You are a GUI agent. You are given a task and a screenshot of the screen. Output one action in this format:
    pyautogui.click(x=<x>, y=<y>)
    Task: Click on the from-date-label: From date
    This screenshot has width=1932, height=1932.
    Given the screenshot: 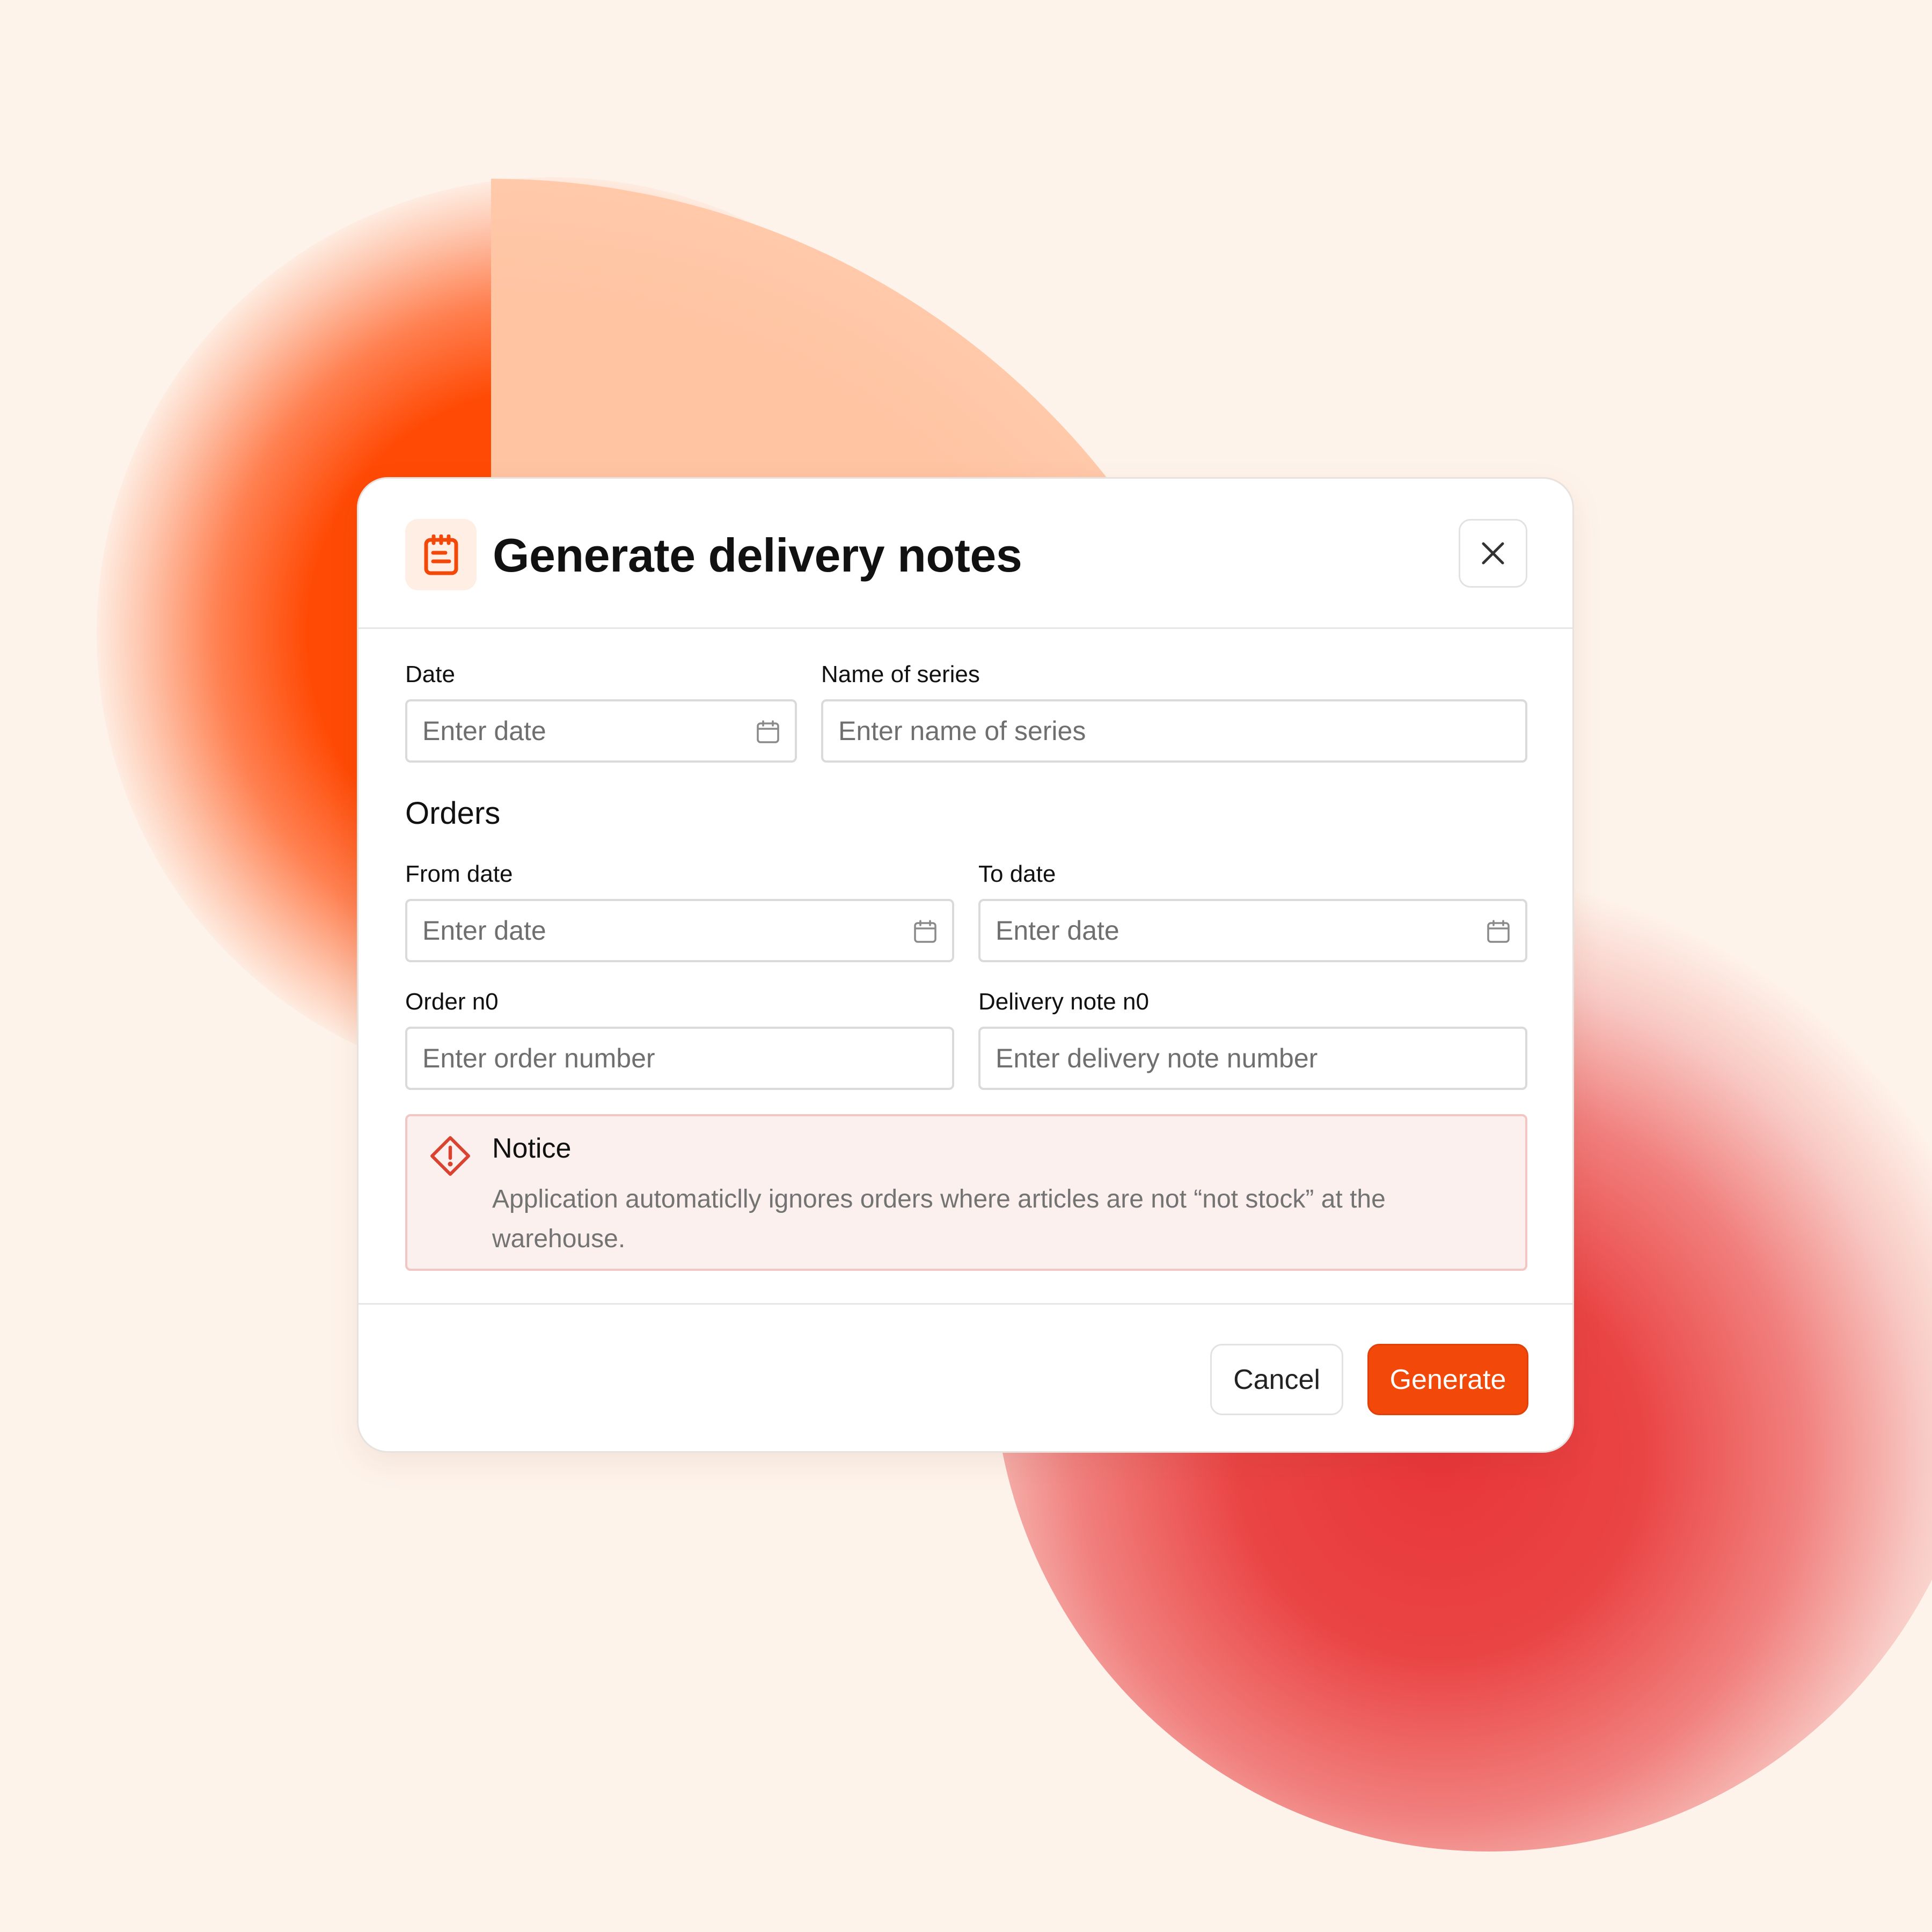 What is the action you would take?
    pyautogui.click(x=459, y=874)
    